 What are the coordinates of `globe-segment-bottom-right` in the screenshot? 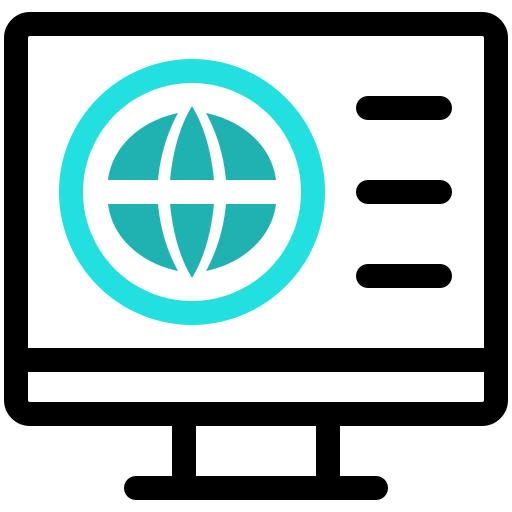 It's located at (241, 237).